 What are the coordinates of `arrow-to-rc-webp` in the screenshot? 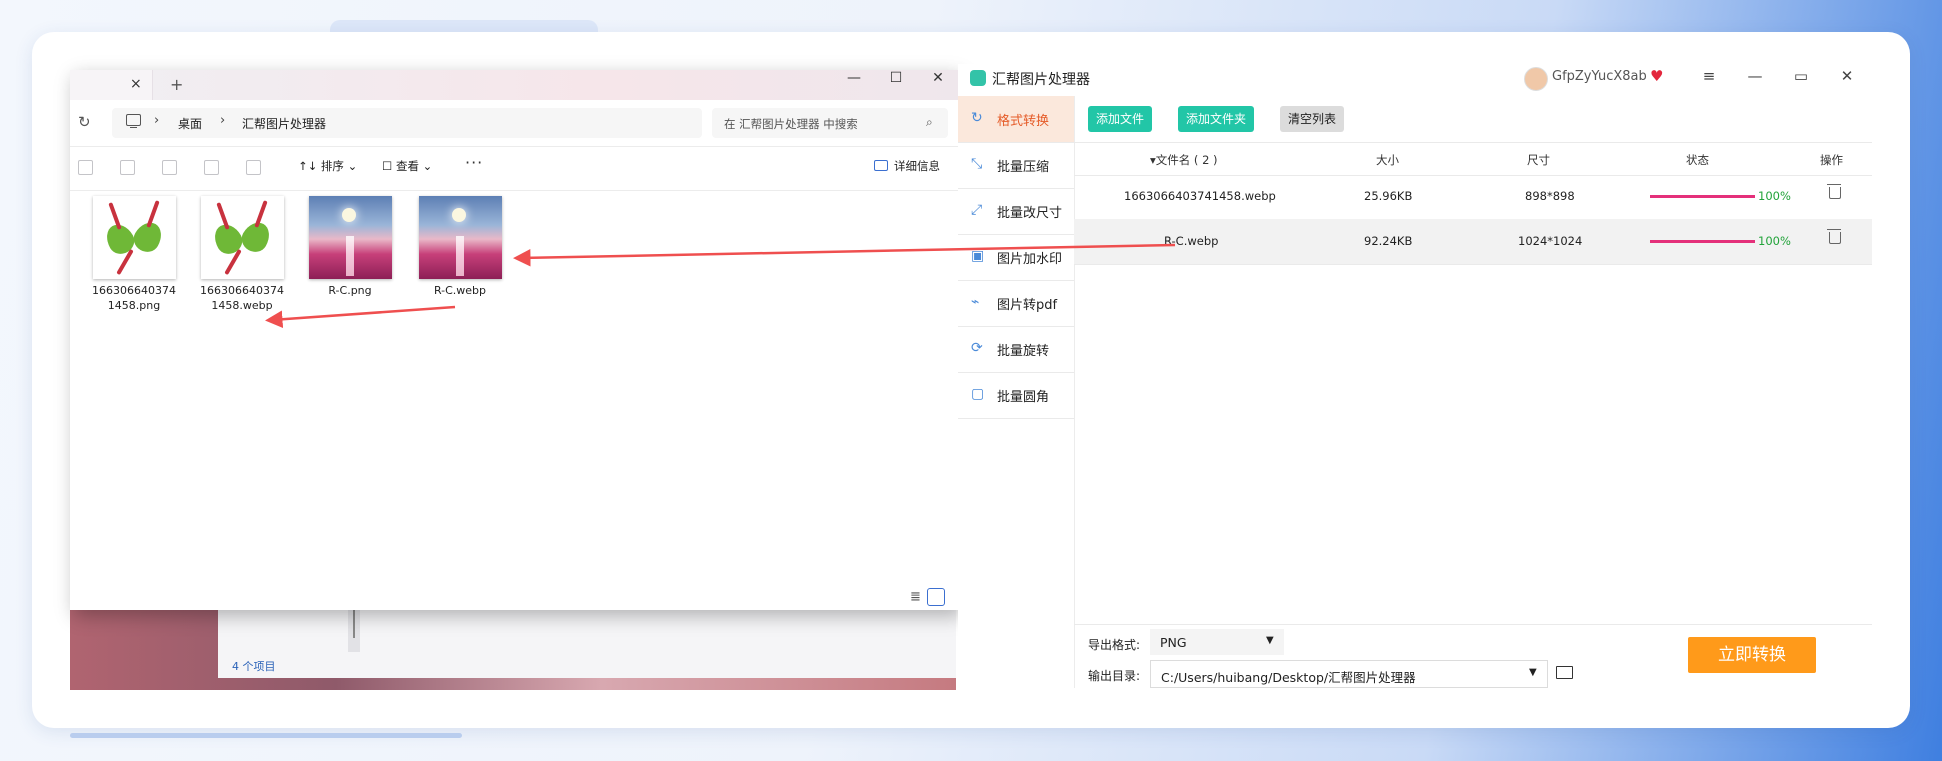 It's located at (844, 255).